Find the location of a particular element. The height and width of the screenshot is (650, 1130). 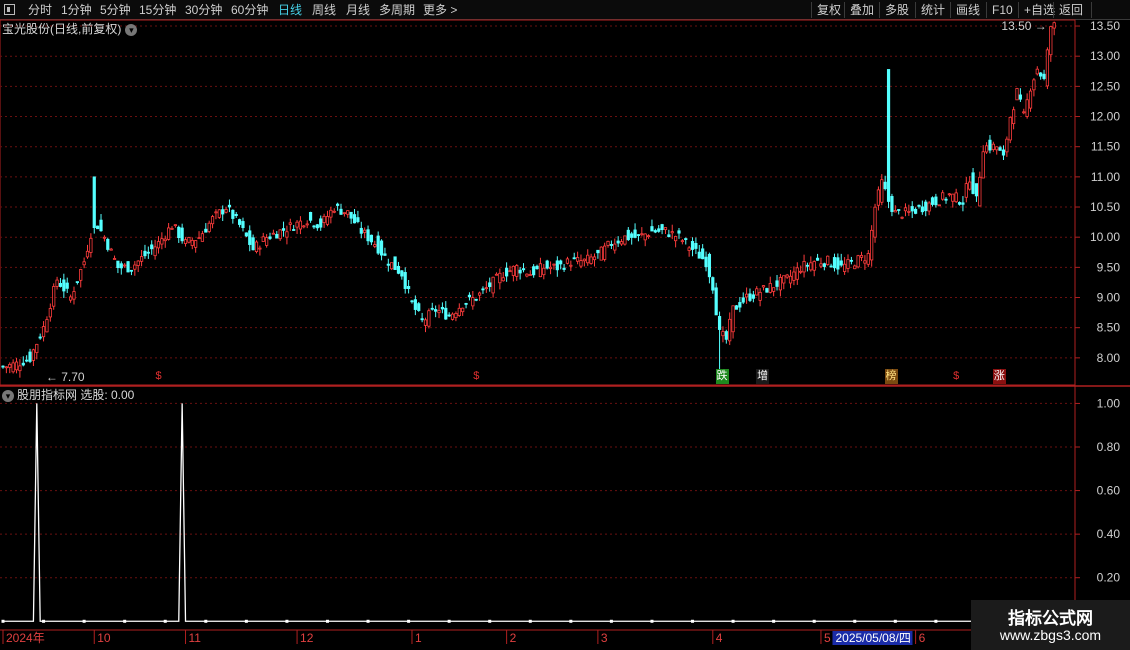

watermark: 指标公式网 www.zbgs3.com is located at coordinates (1050, 625).